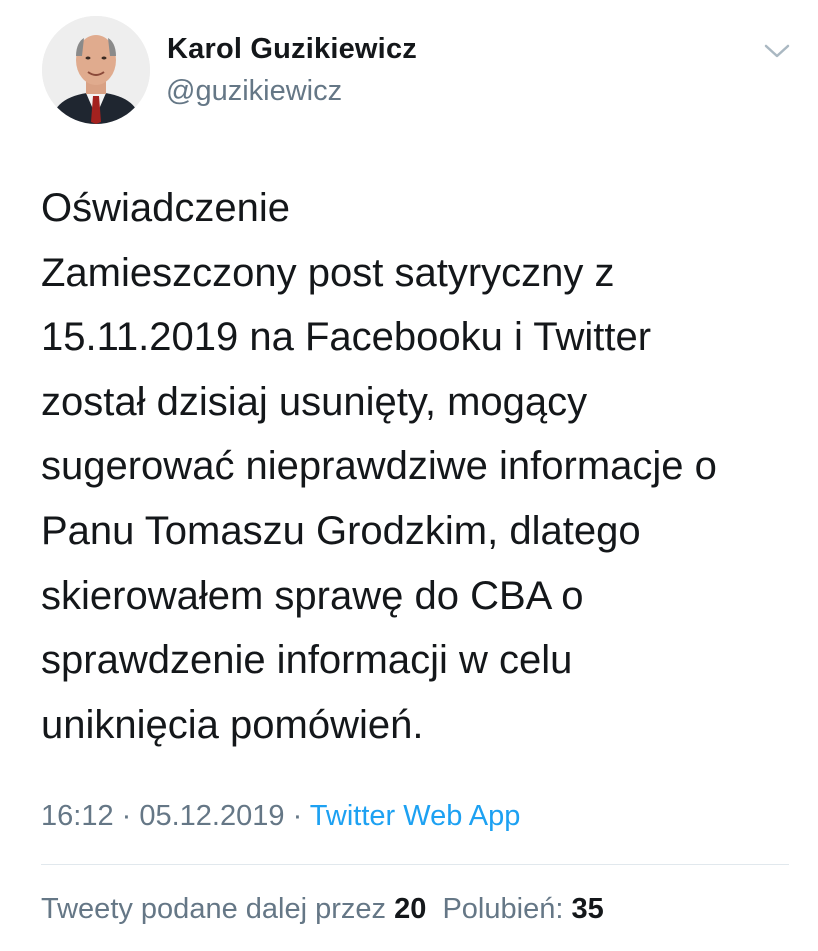  What do you see at coordinates (503, 909) in the screenshot?
I see `likes-label: Polubień:` at bounding box center [503, 909].